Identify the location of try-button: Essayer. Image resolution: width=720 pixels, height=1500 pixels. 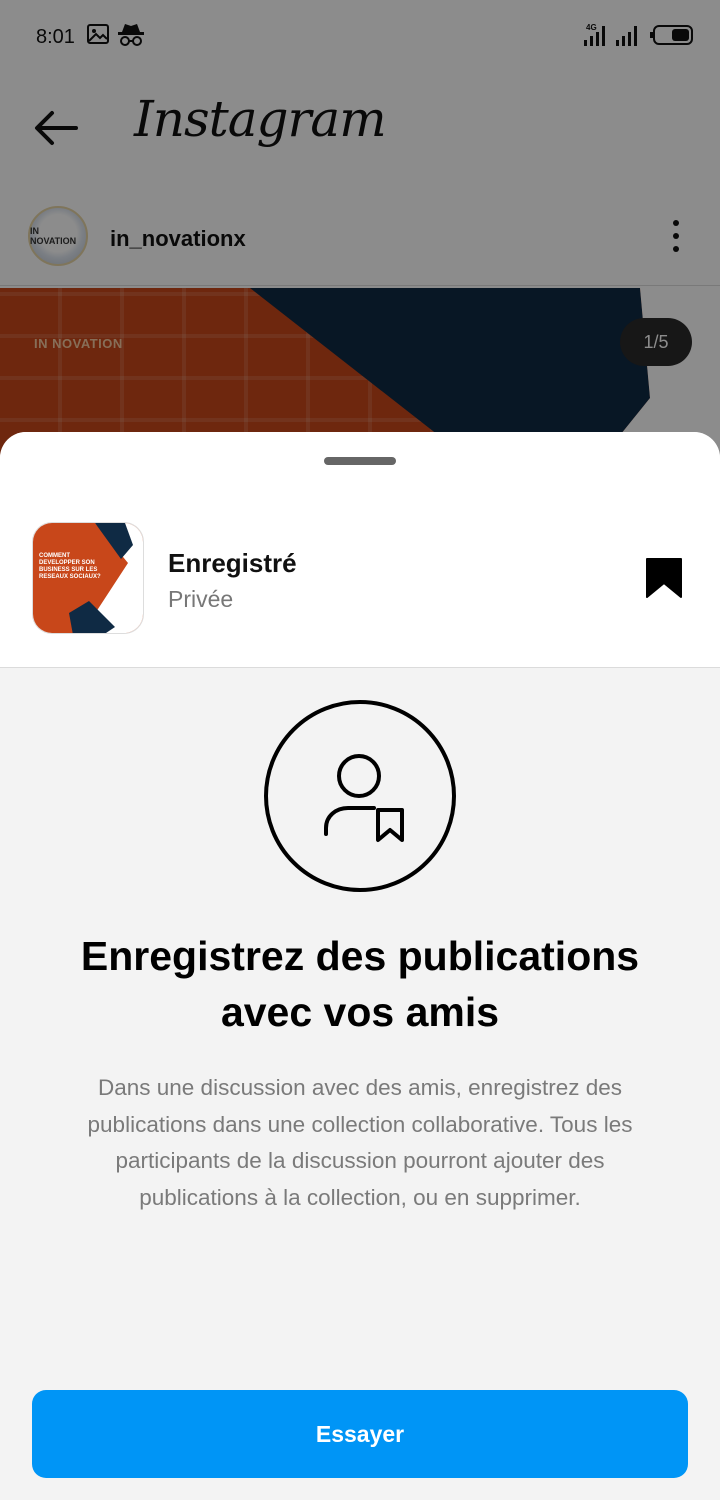
(360, 1434).